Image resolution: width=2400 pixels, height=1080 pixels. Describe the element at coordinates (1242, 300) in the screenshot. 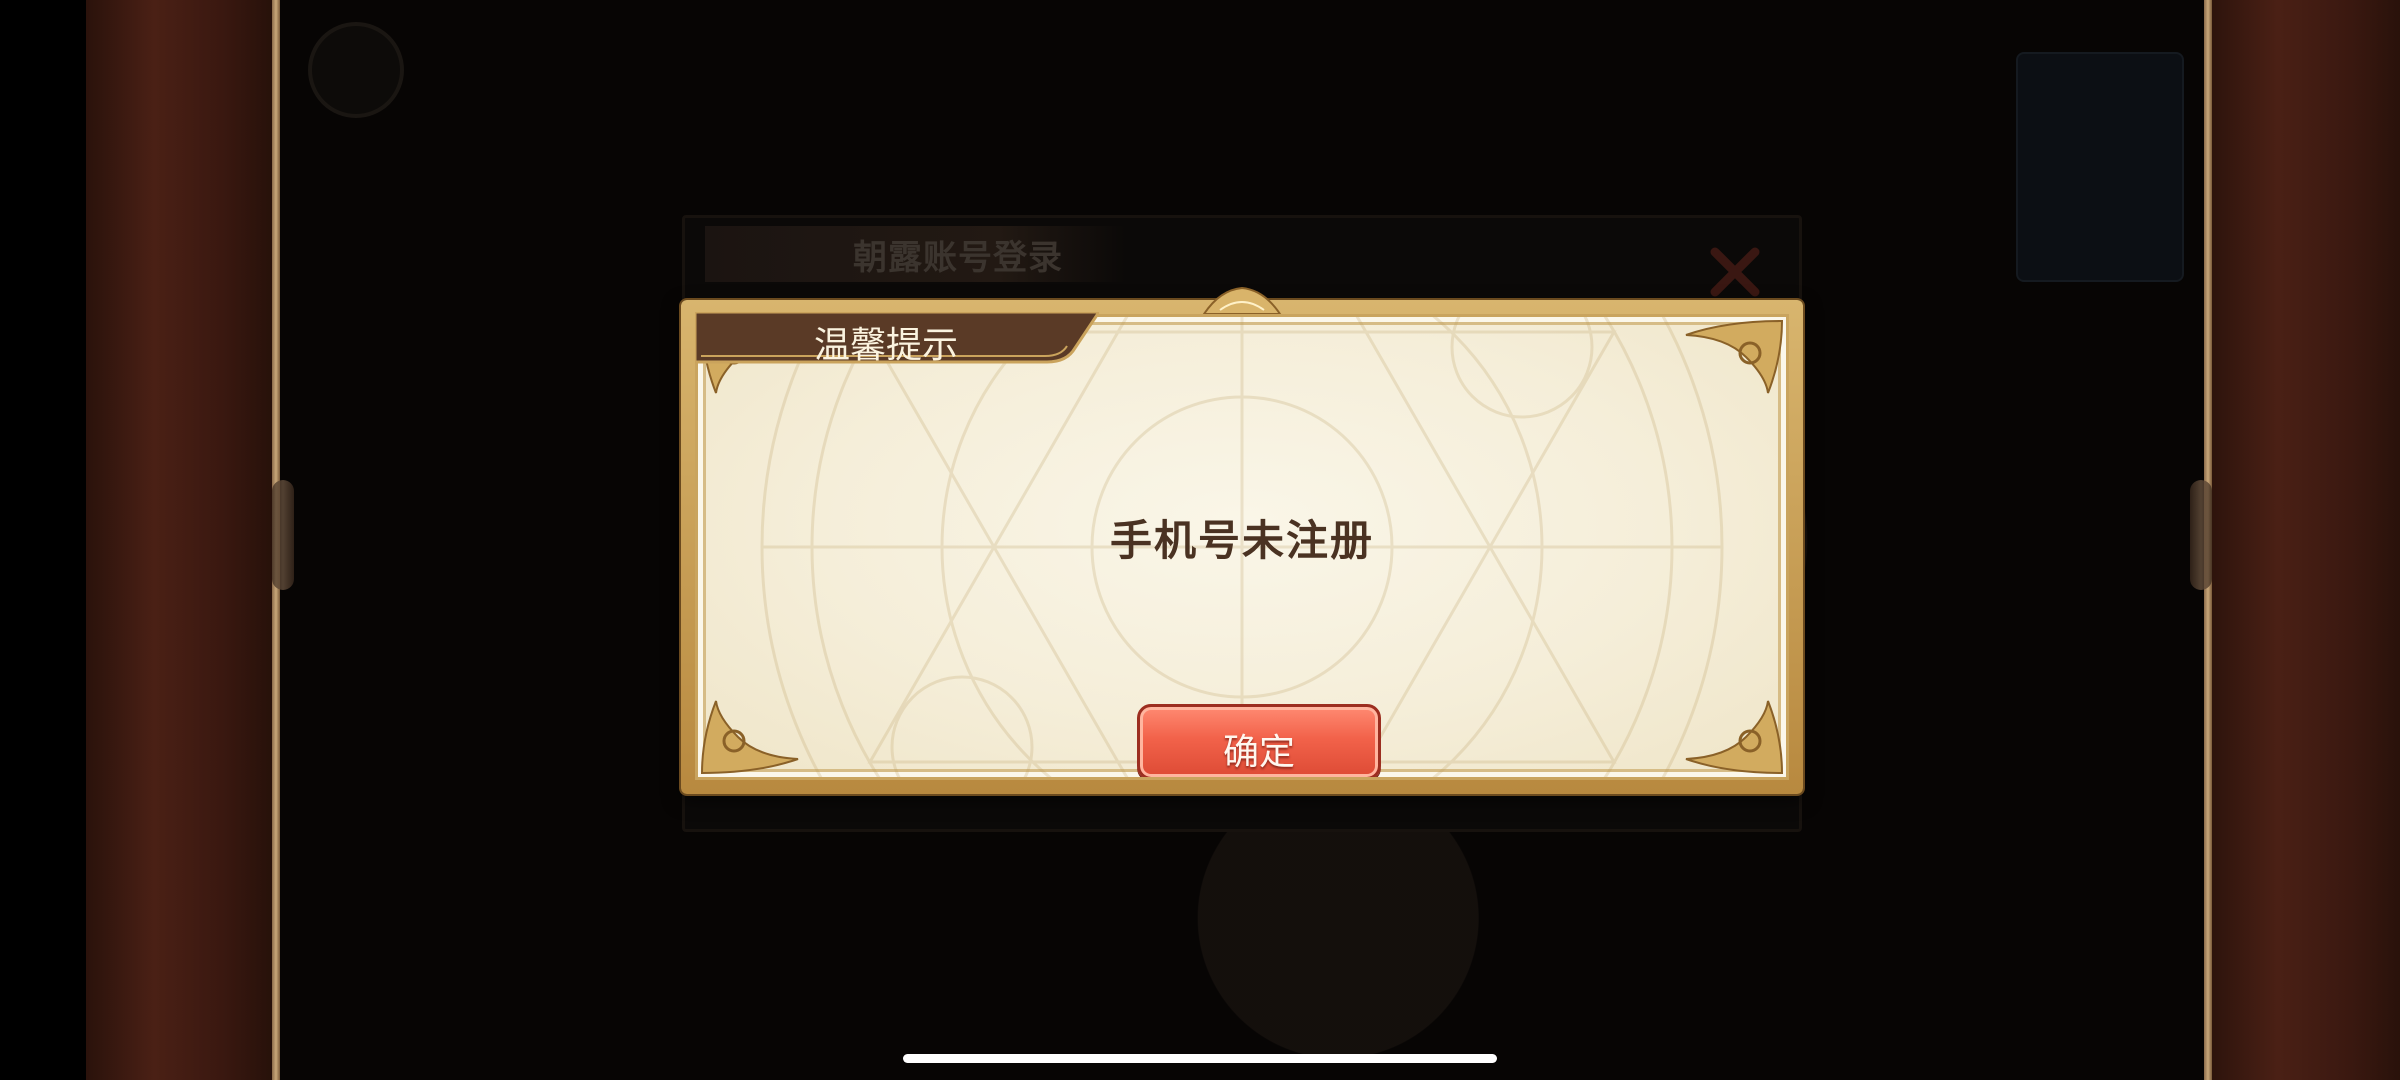

I see `top-ornament-icon` at that location.